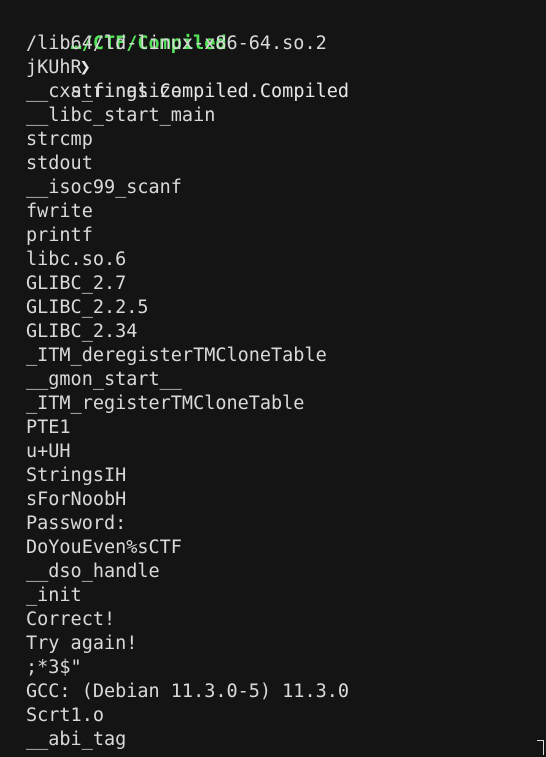  Describe the element at coordinates (59, 163) in the screenshot. I see `output-line: stdout` at that location.